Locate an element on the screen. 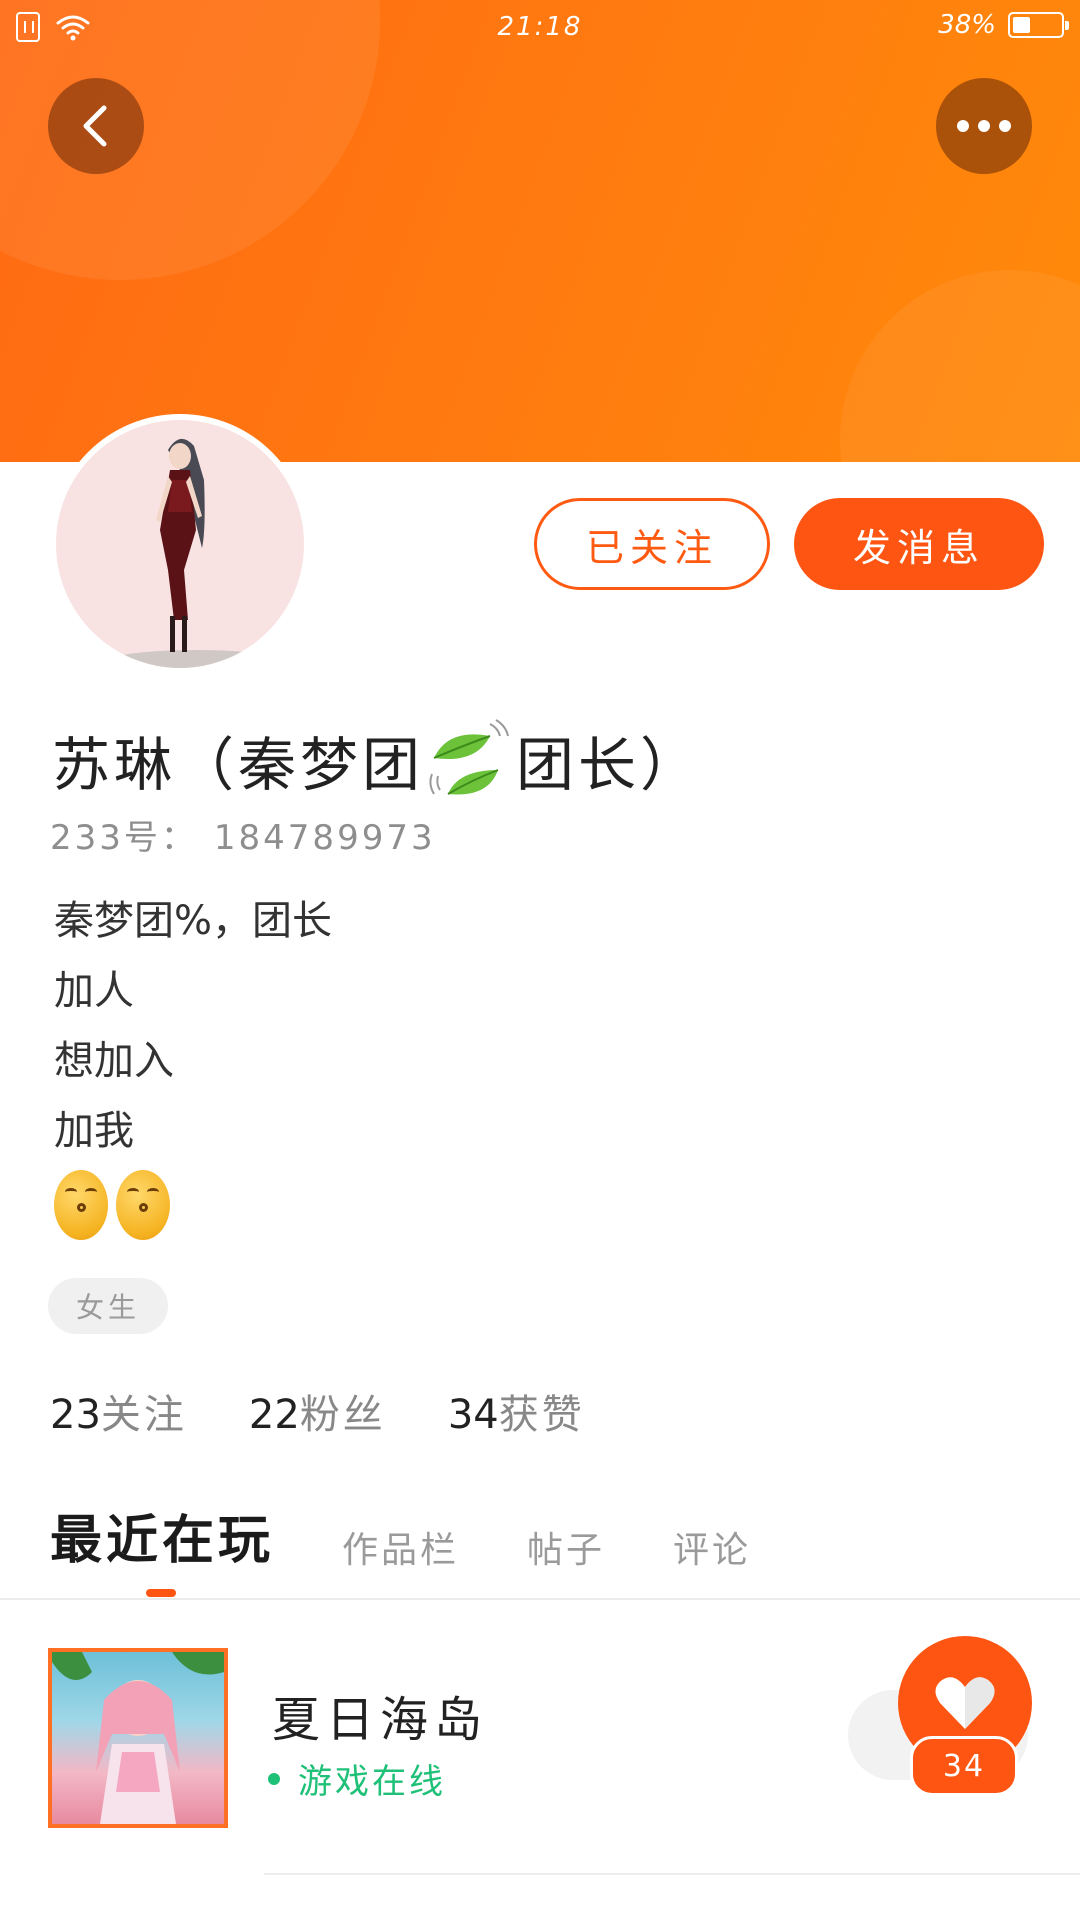 The width and height of the screenshot is (1080, 1920). tab-posts: 帖子 is located at coordinates (566, 1547).